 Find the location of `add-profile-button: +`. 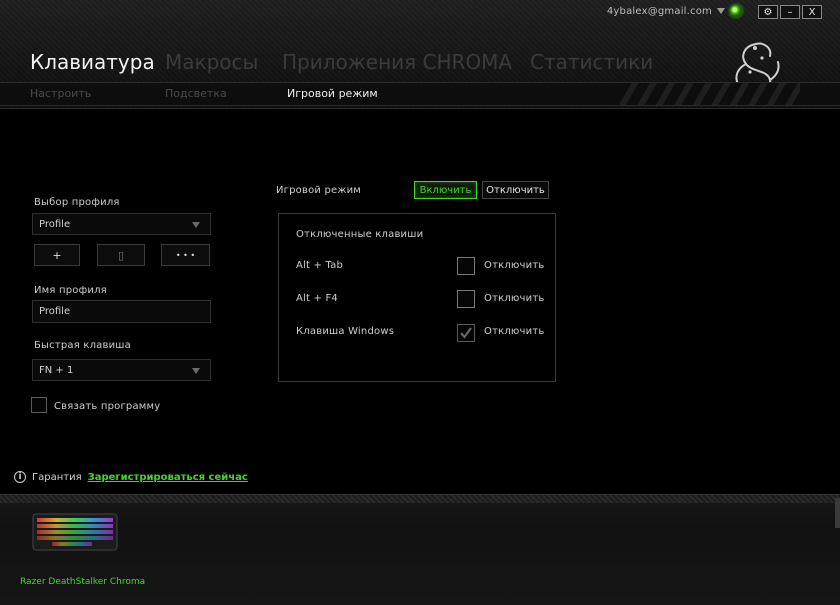

add-profile-button: + is located at coordinates (57, 255).